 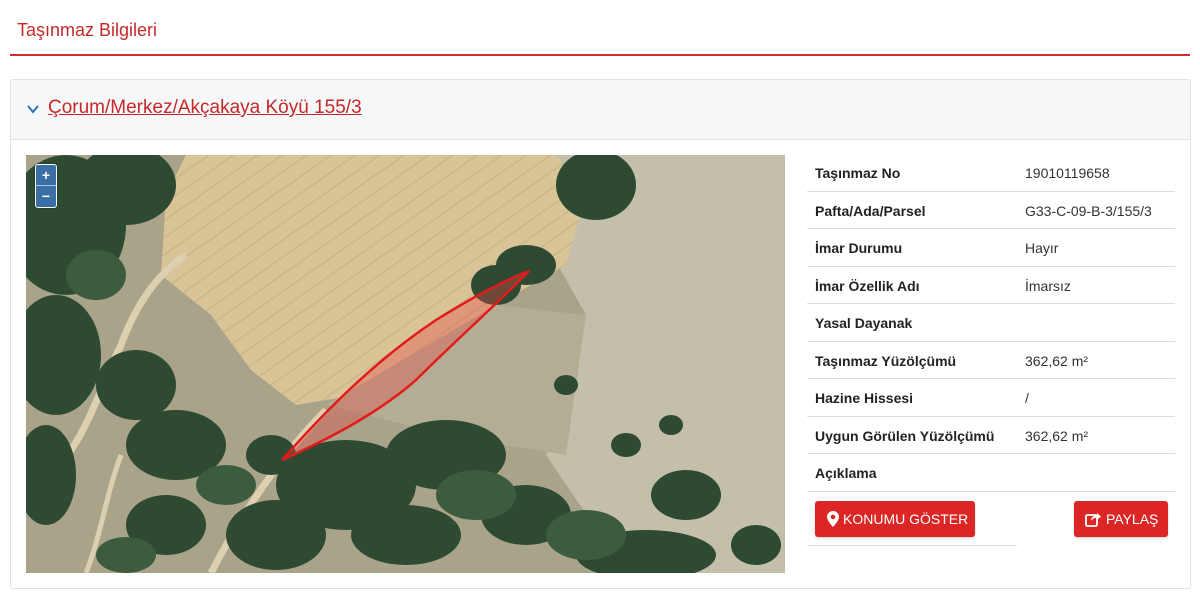 What do you see at coordinates (1067, 173) in the screenshot?
I see `info-value: 19010119658` at bounding box center [1067, 173].